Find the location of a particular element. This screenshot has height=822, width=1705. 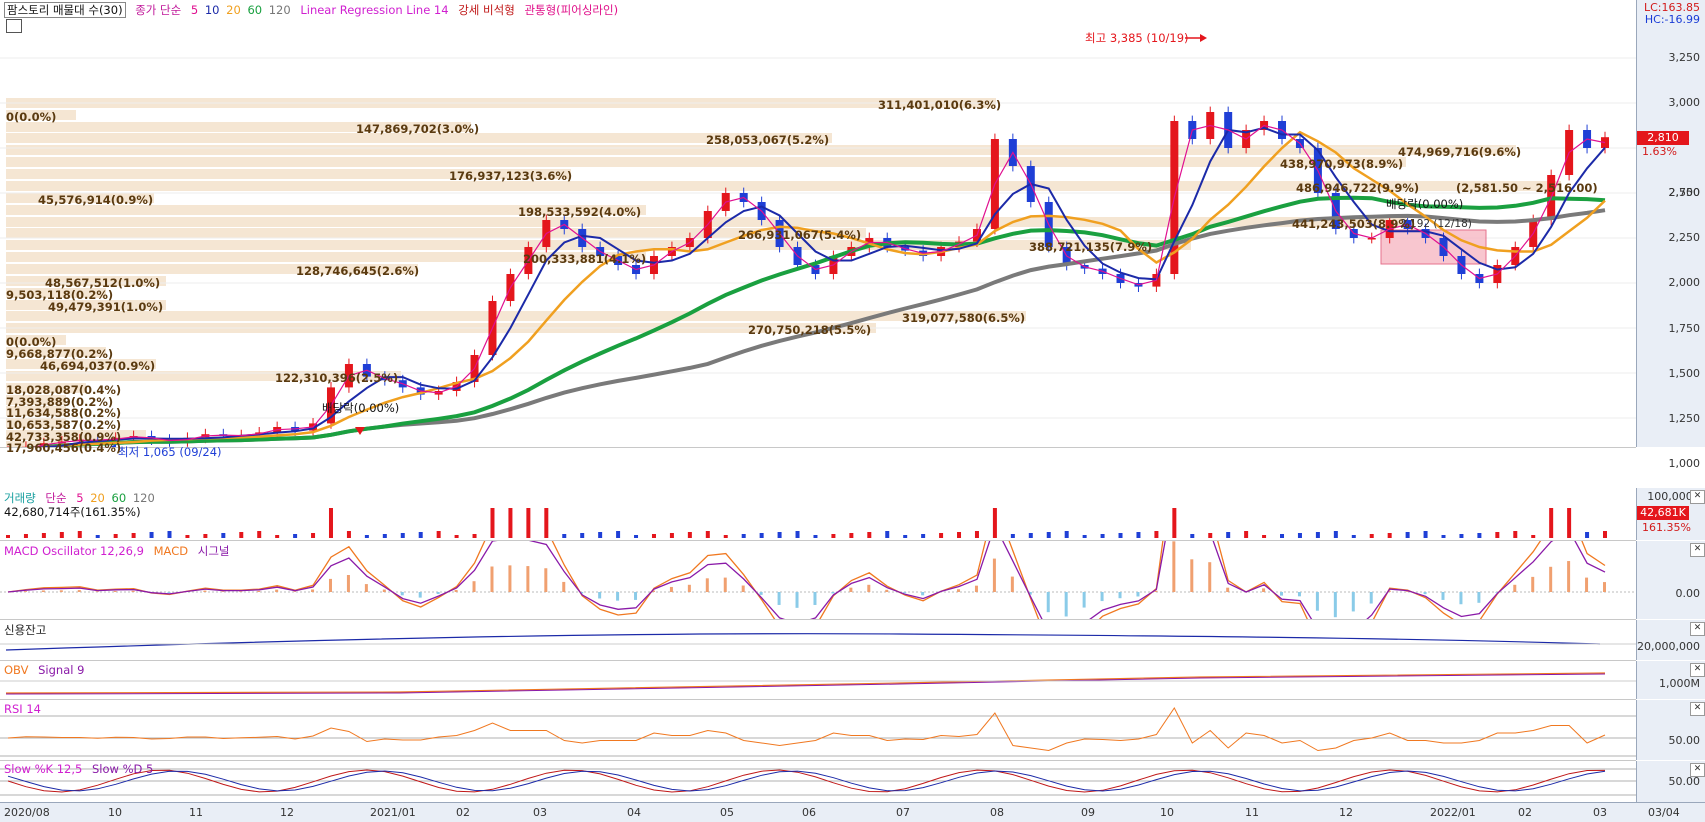

macd-chart is located at coordinates (818, 580).